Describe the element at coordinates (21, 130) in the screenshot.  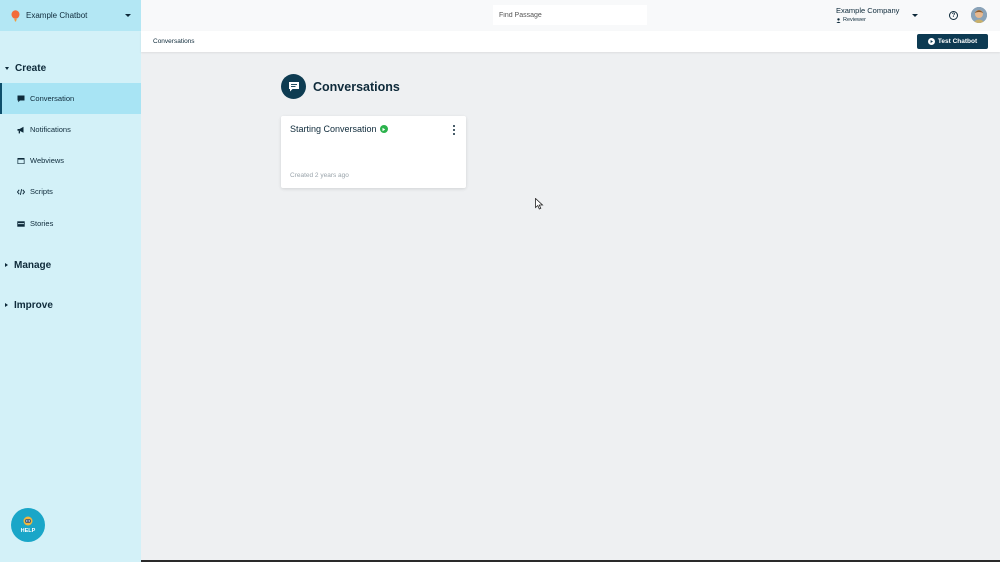
I see `megaphone-icon` at that location.